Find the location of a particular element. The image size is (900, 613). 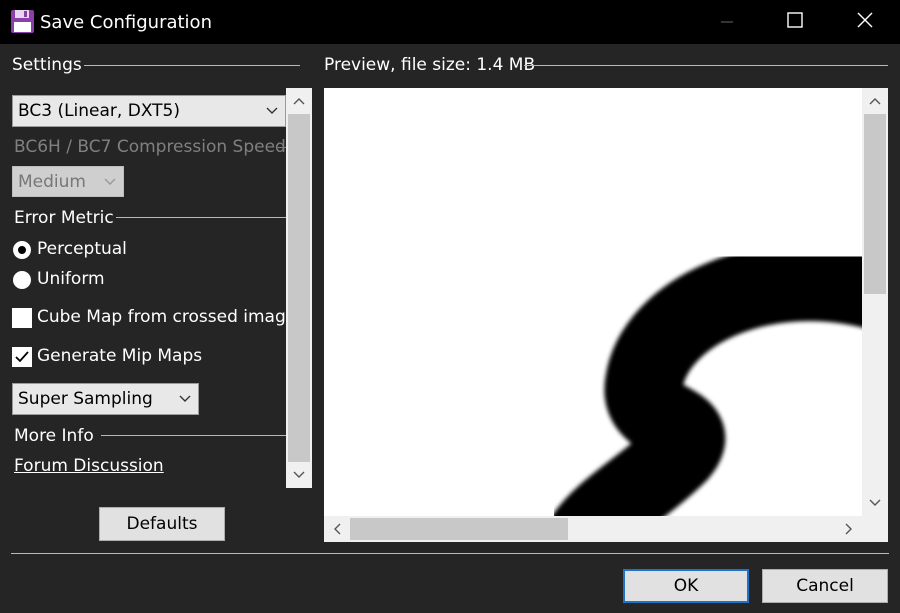

compression-speed-value: Medium is located at coordinates (52, 181).